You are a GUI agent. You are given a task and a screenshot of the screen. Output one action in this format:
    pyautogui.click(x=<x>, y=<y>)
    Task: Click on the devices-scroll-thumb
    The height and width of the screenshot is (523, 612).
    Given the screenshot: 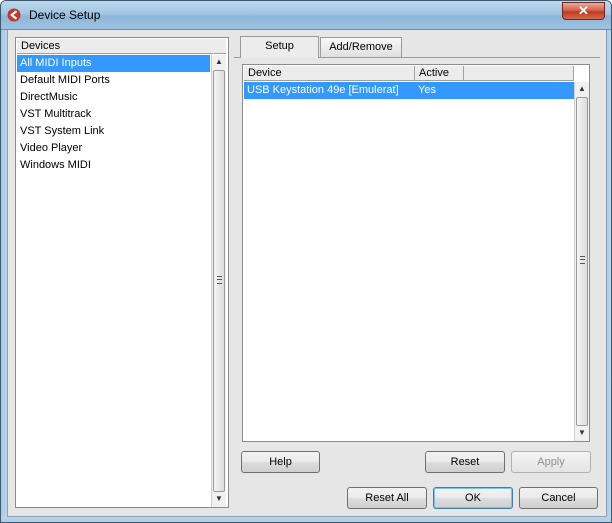 What is the action you would take?
    pyautogui.click(x=219, y=281)
    